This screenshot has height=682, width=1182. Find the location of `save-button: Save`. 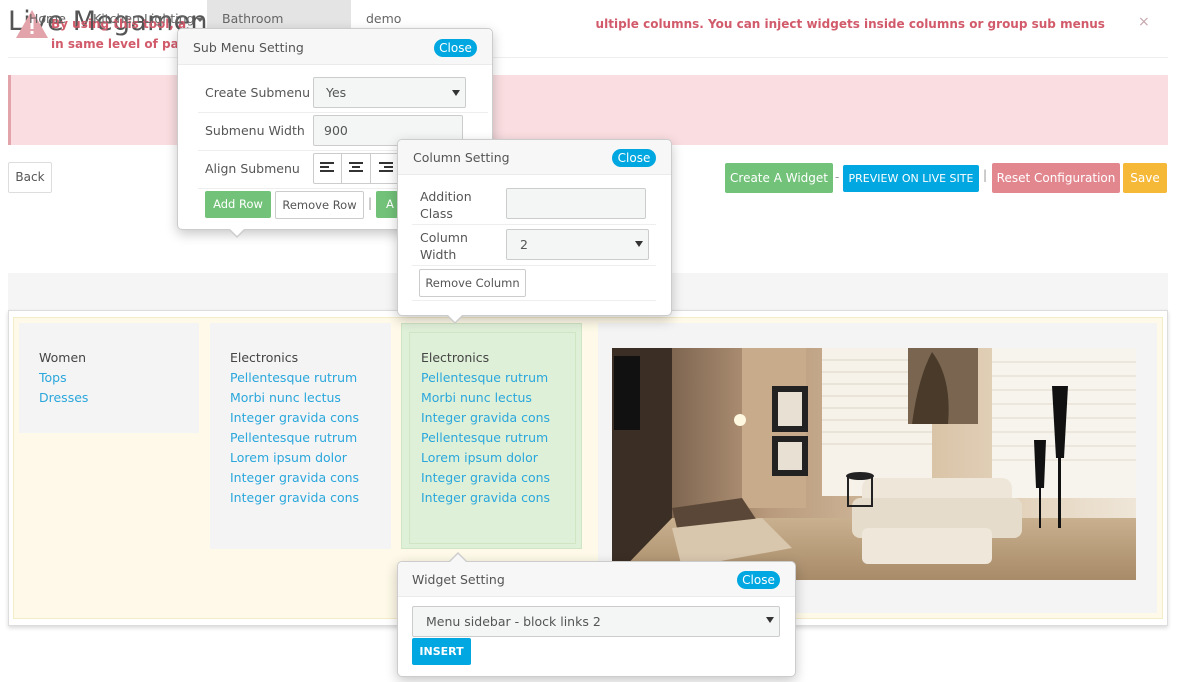

save-button: Save is located at coordinates (1145, 178).